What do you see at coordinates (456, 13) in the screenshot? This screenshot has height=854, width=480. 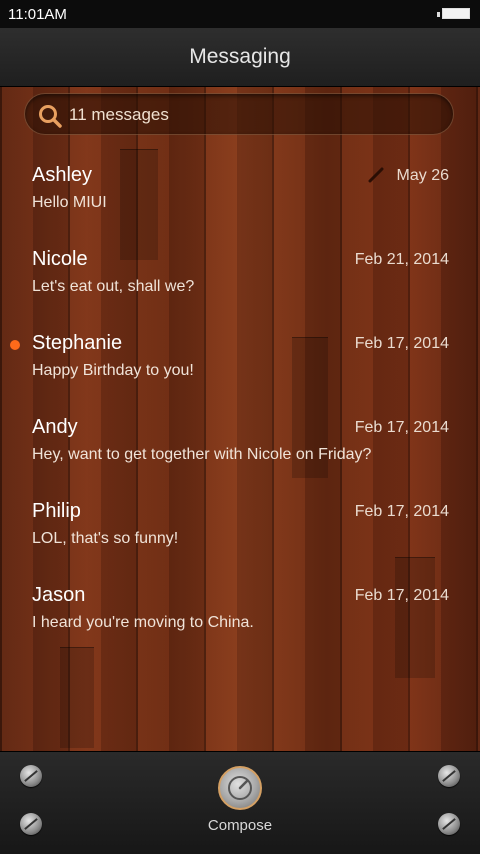 I see `battery-icon` at bounding box center [456, 13].